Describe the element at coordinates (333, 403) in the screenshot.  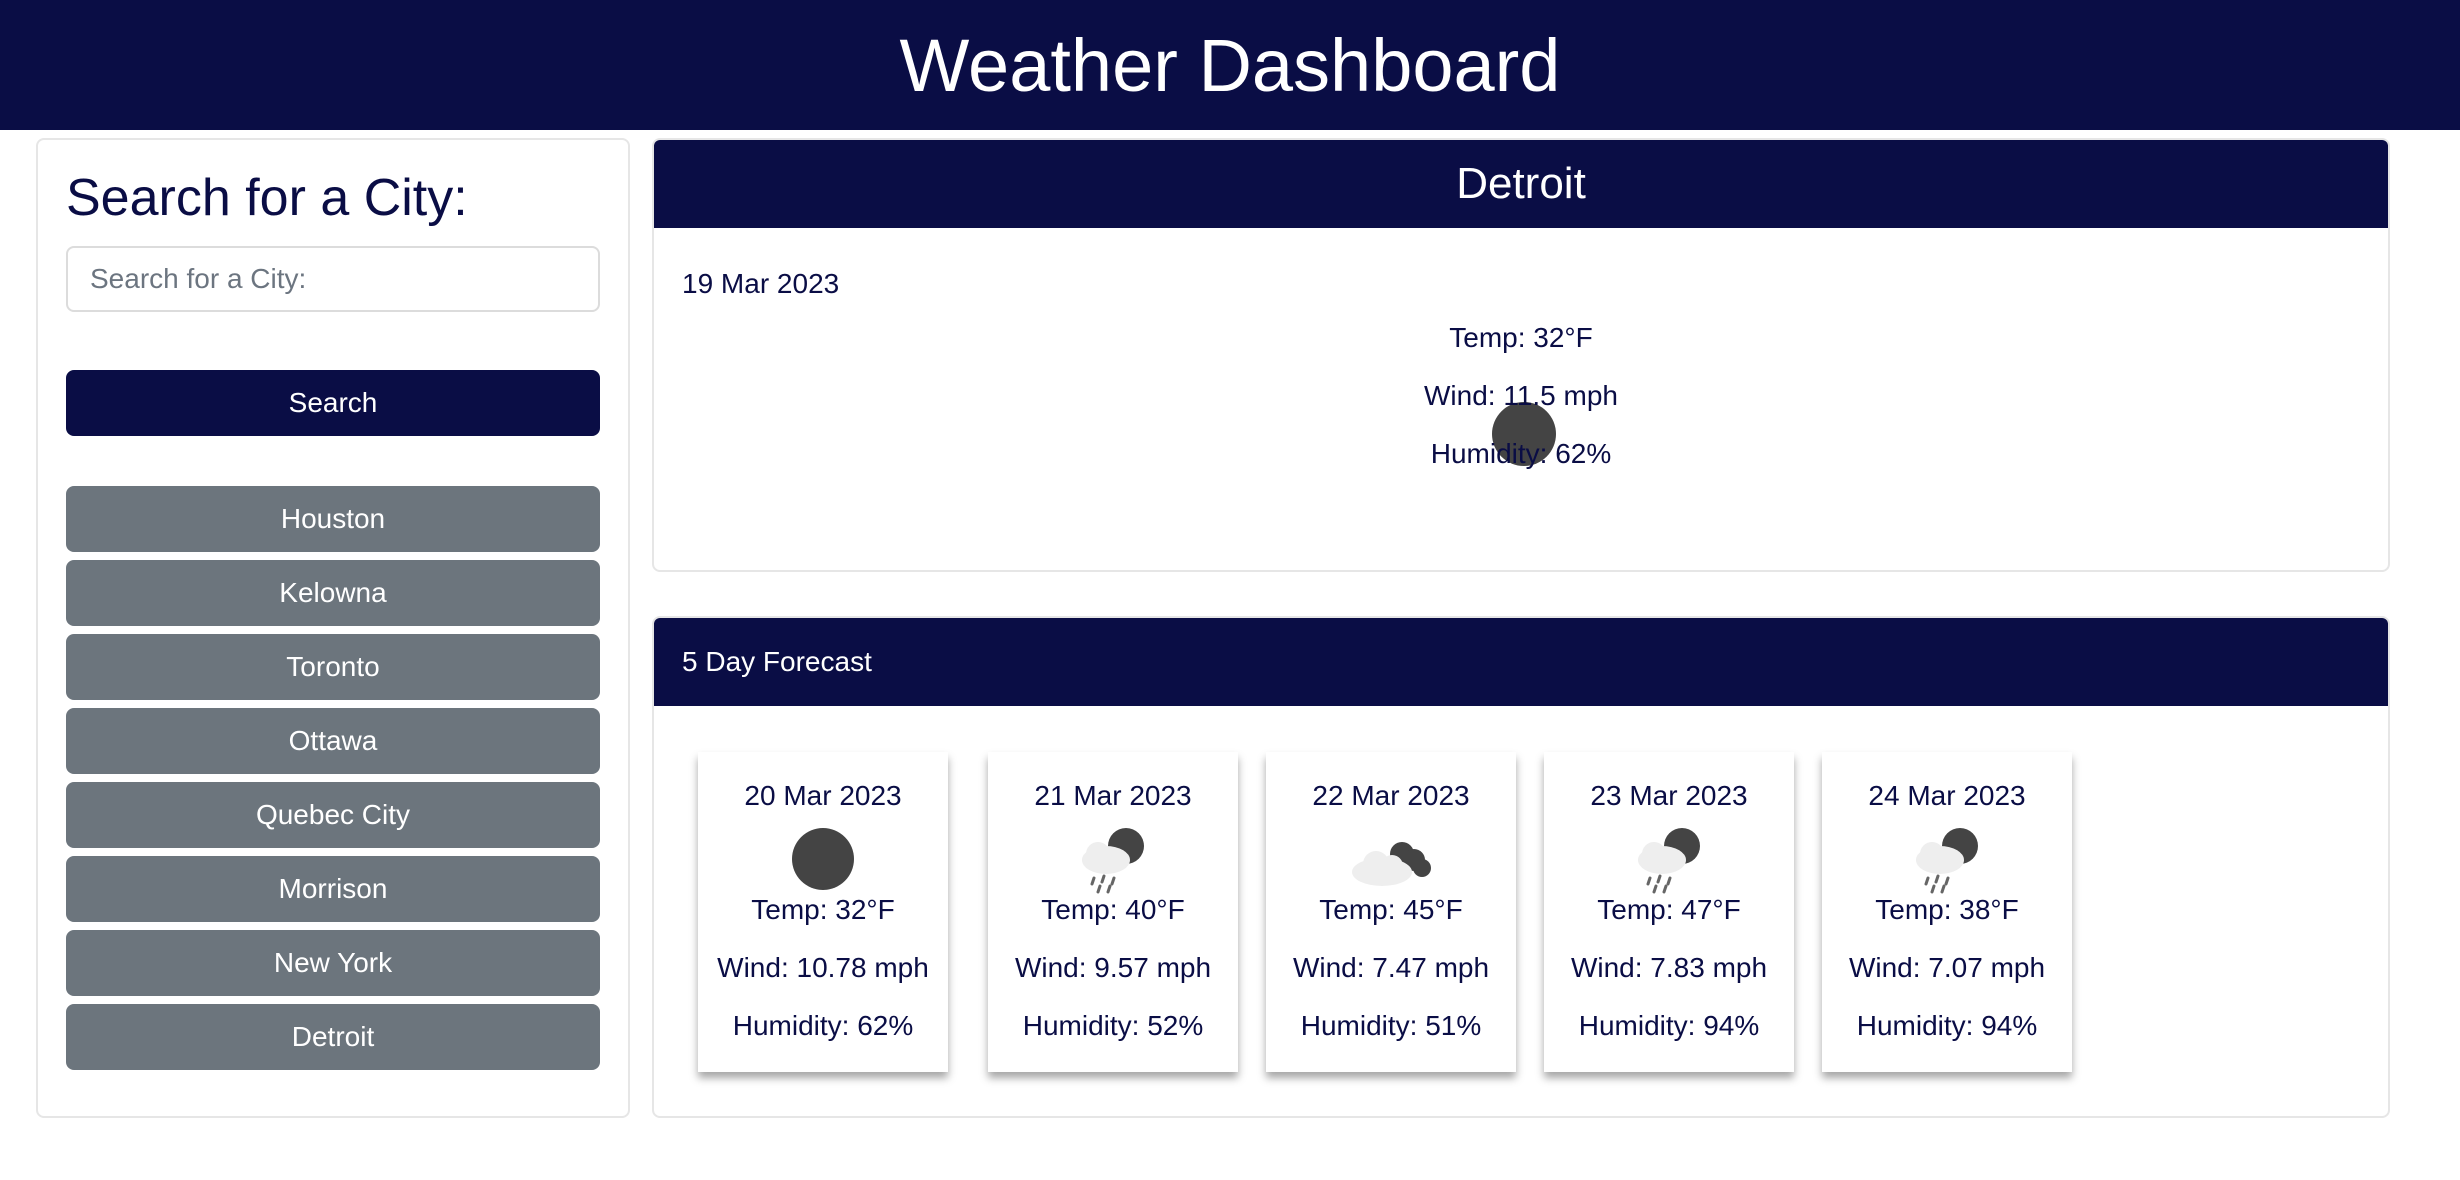
I see `search-button: Search` at that location.